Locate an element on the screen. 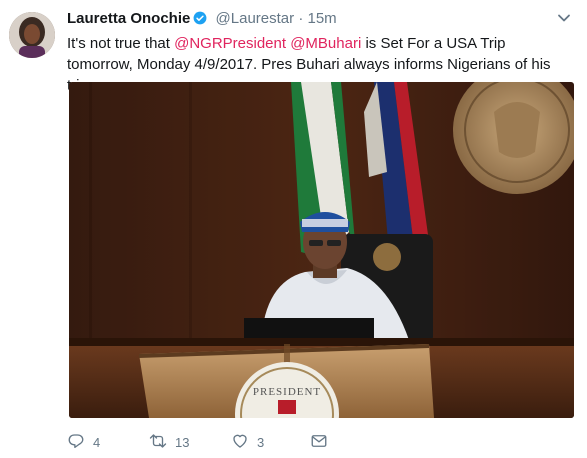  like-count: 3 is located at coordinates (261, 442).